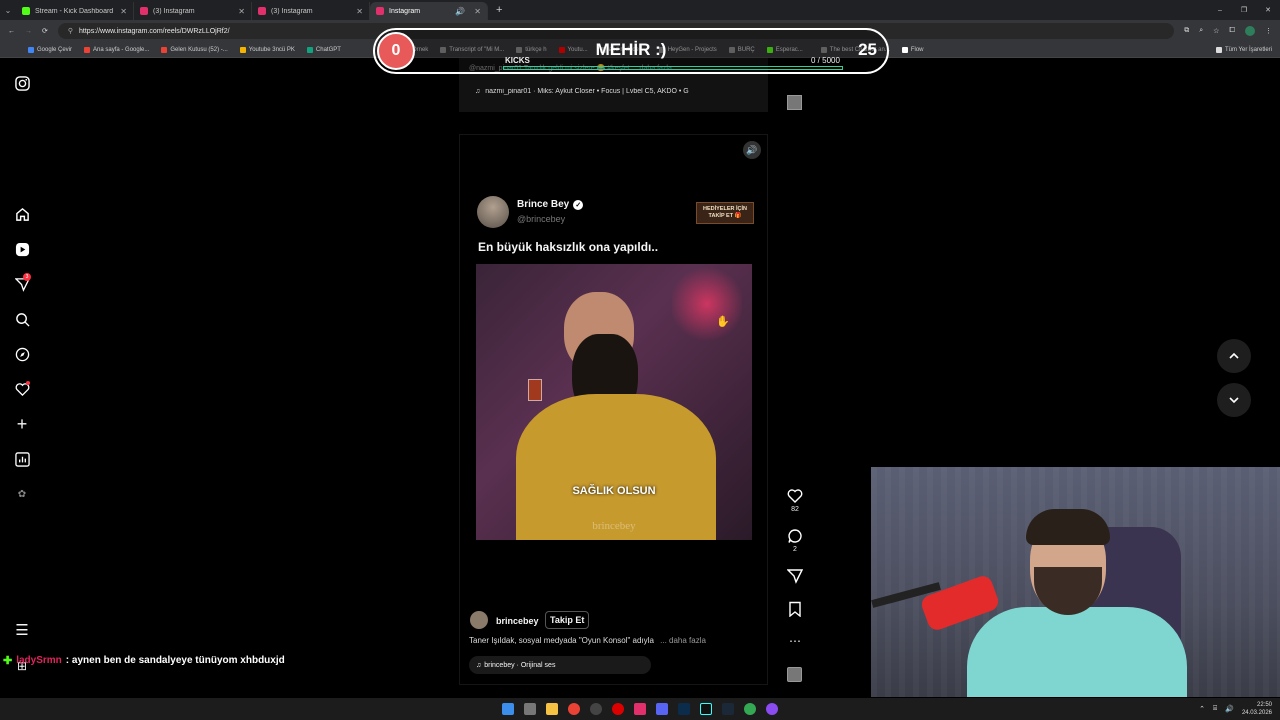 The height and width of the screenshot is (720, 1280). Describe the element at coordinates (479, 620) in the screenshot. I see `poster-avatar` at that location.